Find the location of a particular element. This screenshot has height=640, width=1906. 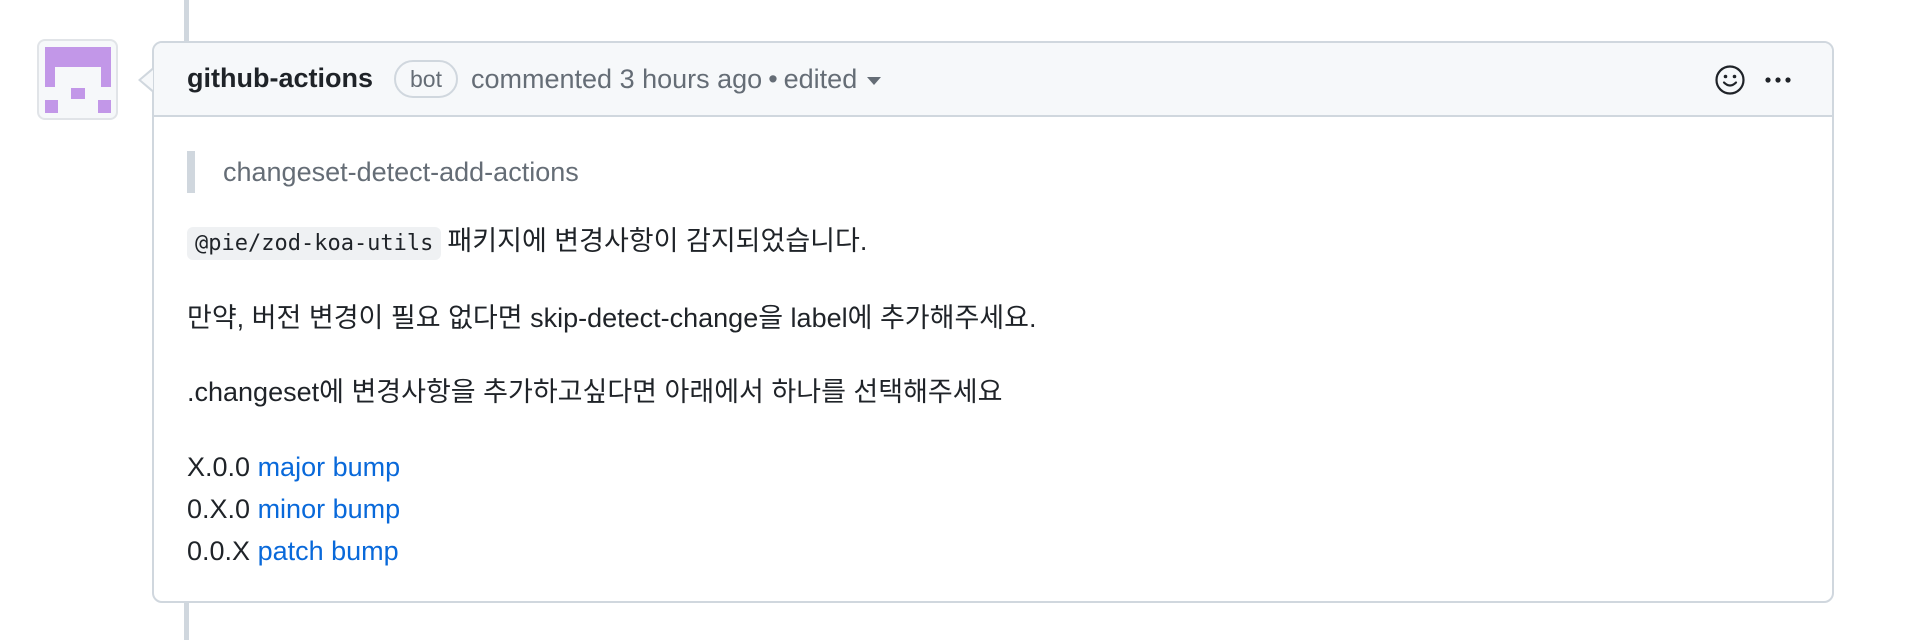

edited-dropdown: edited is located at coordinates (833, 79).